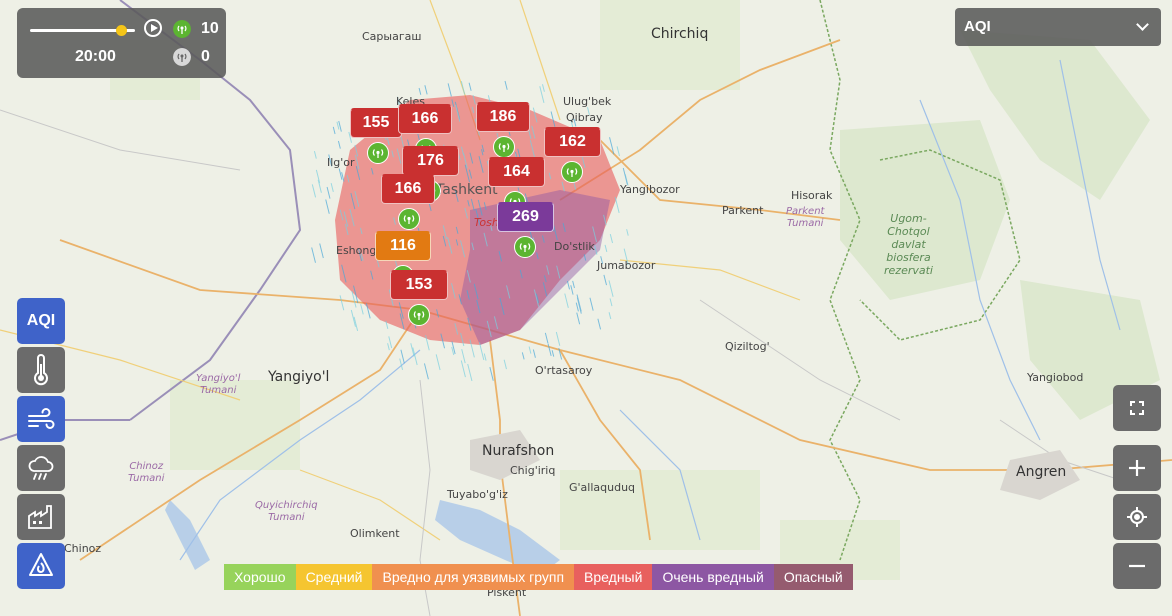  I want to click on place-label: Qiziltog', so click(747, 346).